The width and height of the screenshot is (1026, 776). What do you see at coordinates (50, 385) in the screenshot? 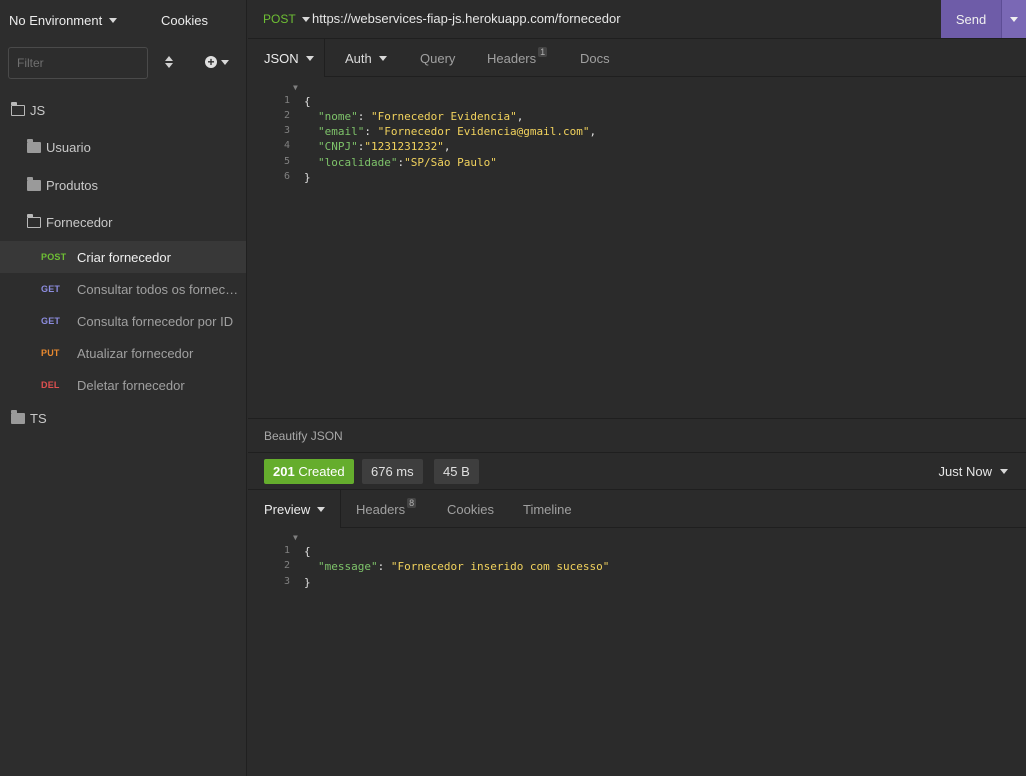
I see `method-badge: DEL` at bounding box center [50, 385].